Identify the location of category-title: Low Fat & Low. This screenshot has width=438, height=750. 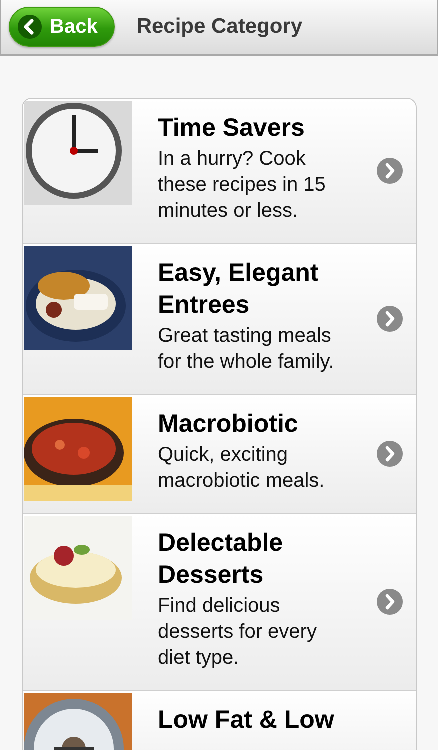
(247, 720).